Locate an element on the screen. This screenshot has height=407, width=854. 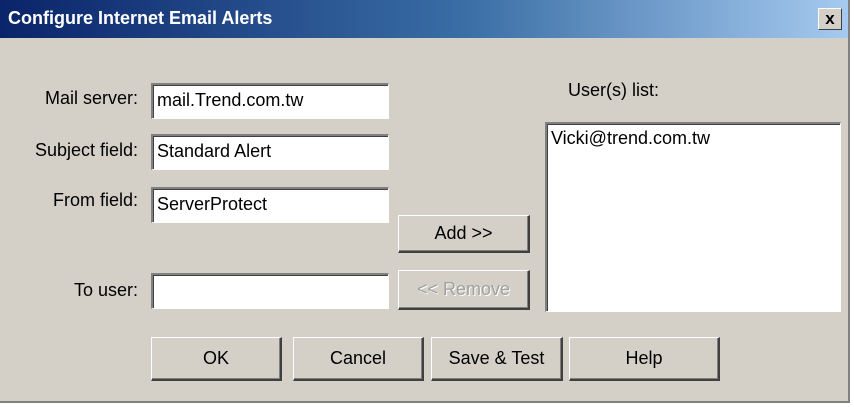
to-user-input is located at coordinates (270, 291).